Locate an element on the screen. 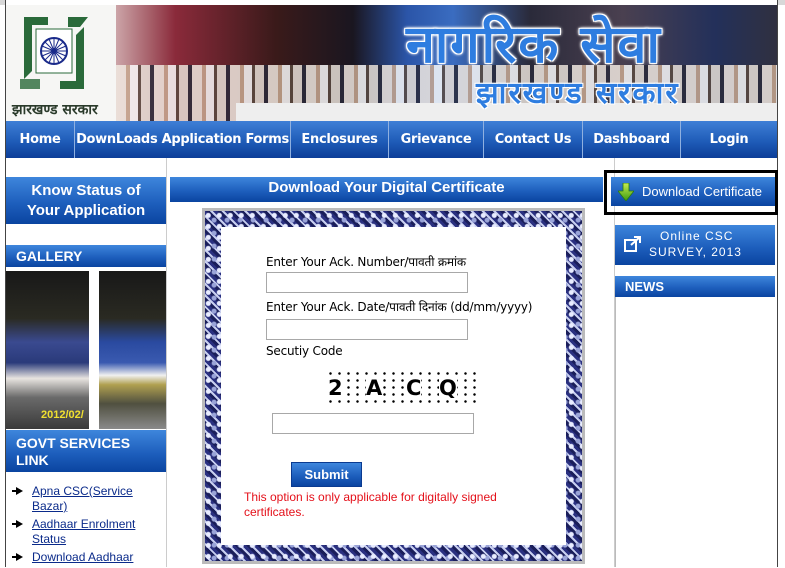 The height and width of the screenshot is (568, 785). captcha-char: 2 is located at coordinates (335, 388).